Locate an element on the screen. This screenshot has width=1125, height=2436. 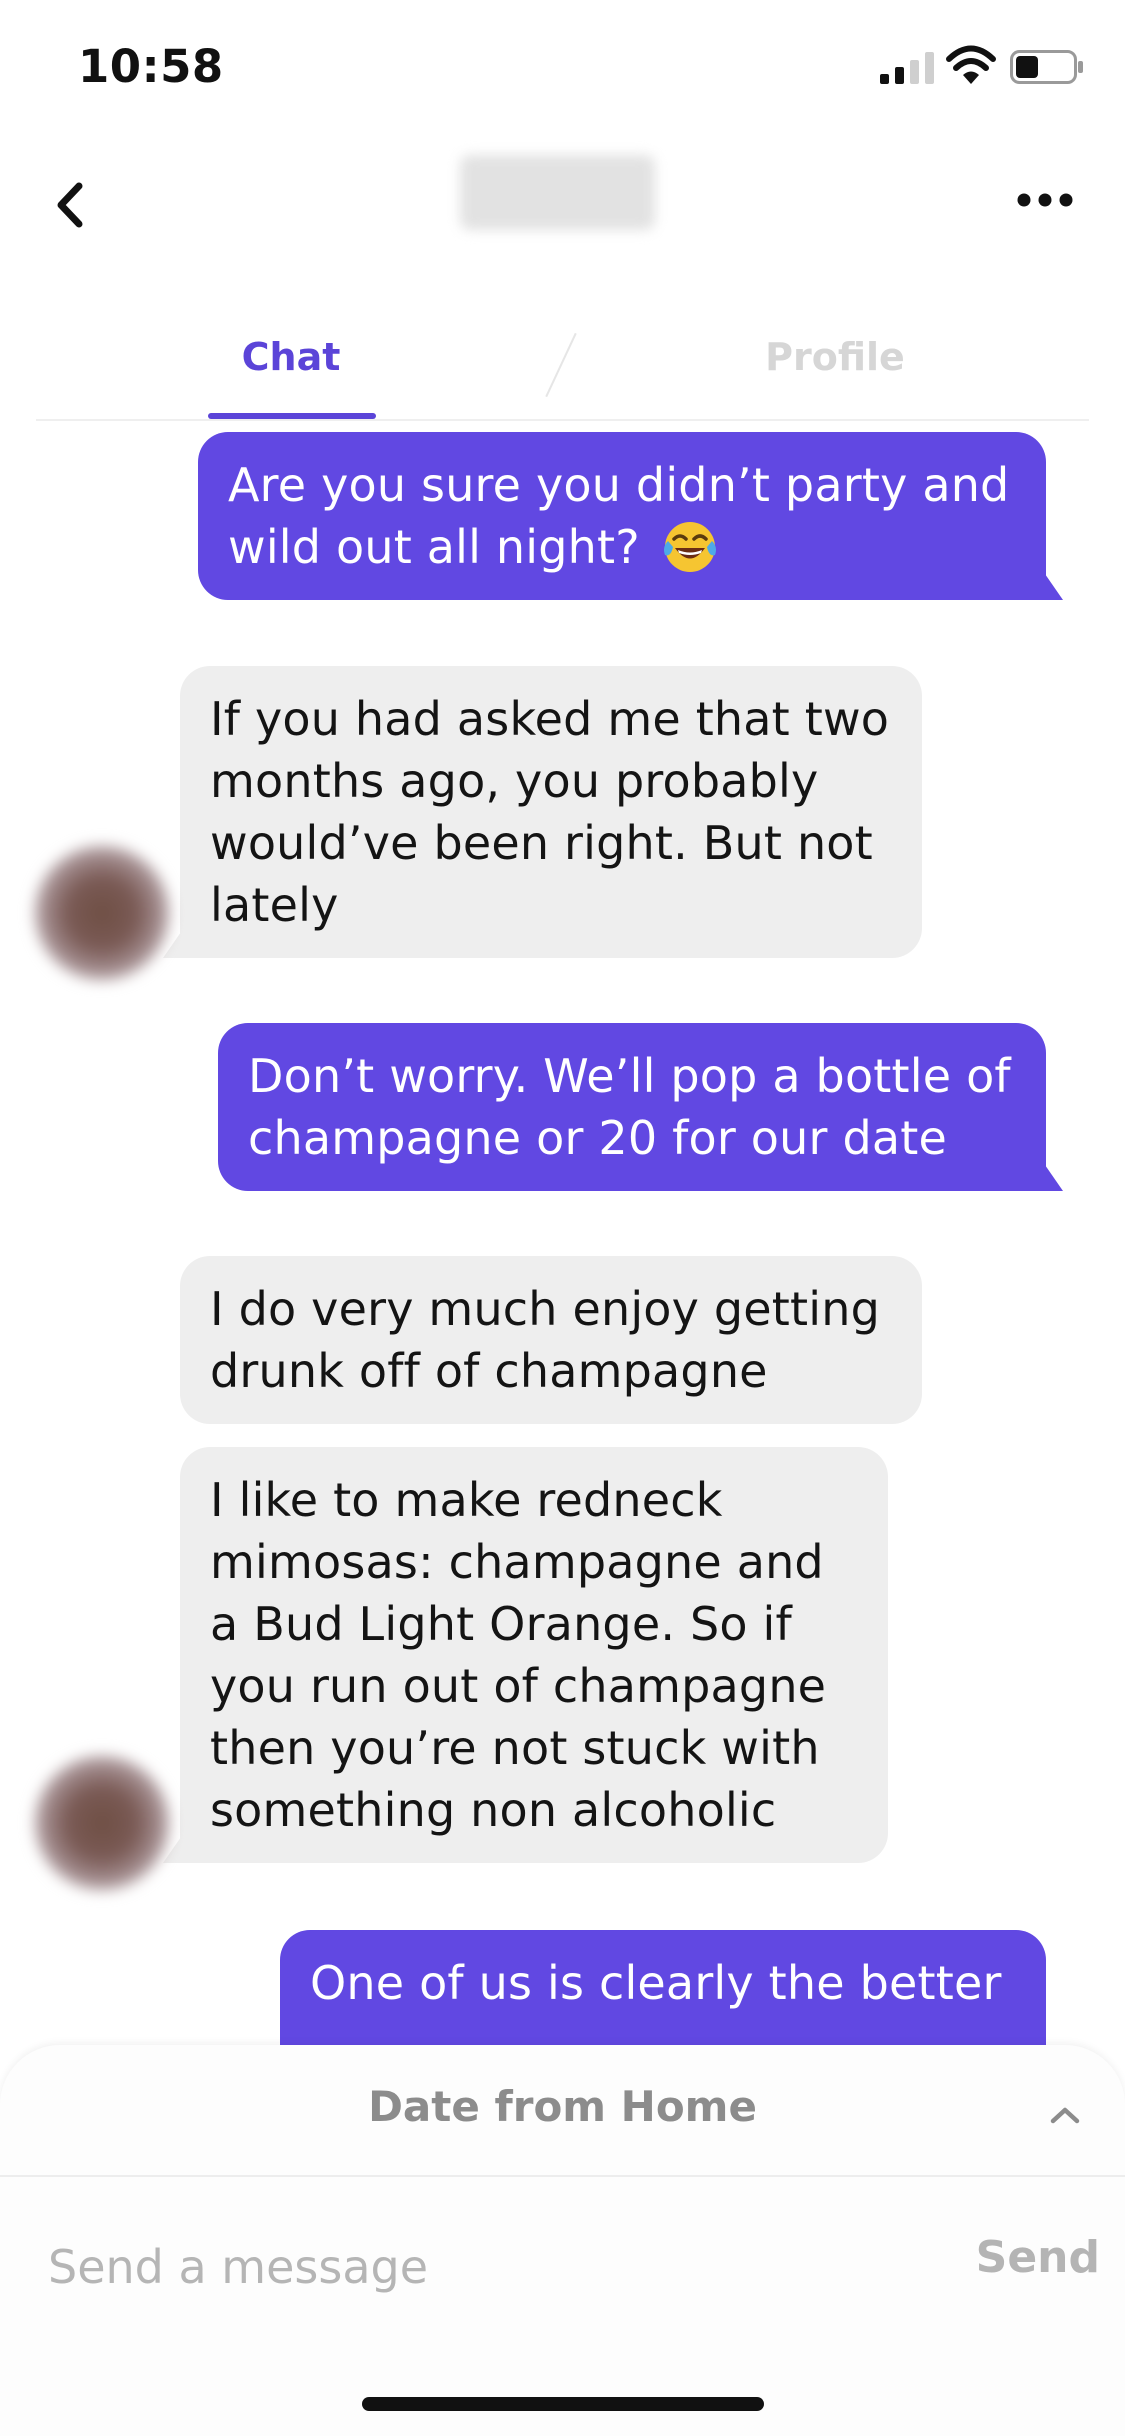
date-from-home-title: Date from Home is located at coordinates (562, 2106).